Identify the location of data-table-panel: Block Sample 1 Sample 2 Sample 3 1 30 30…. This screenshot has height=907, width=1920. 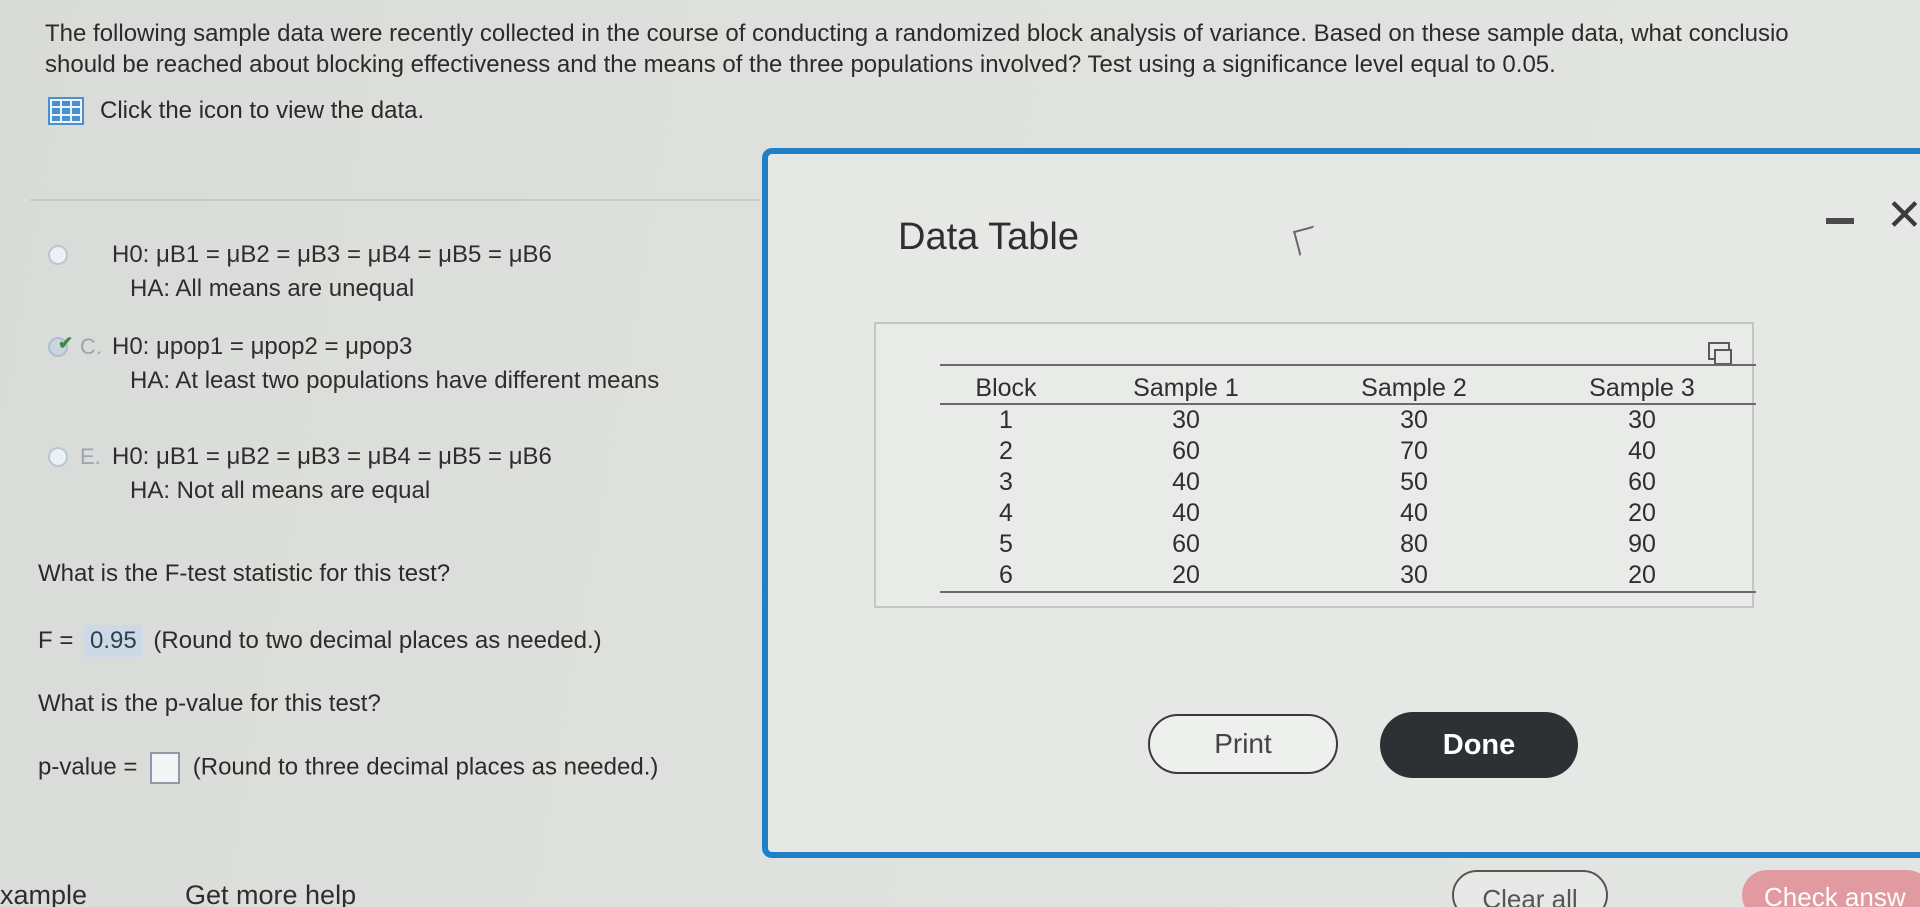
(1315, 465).